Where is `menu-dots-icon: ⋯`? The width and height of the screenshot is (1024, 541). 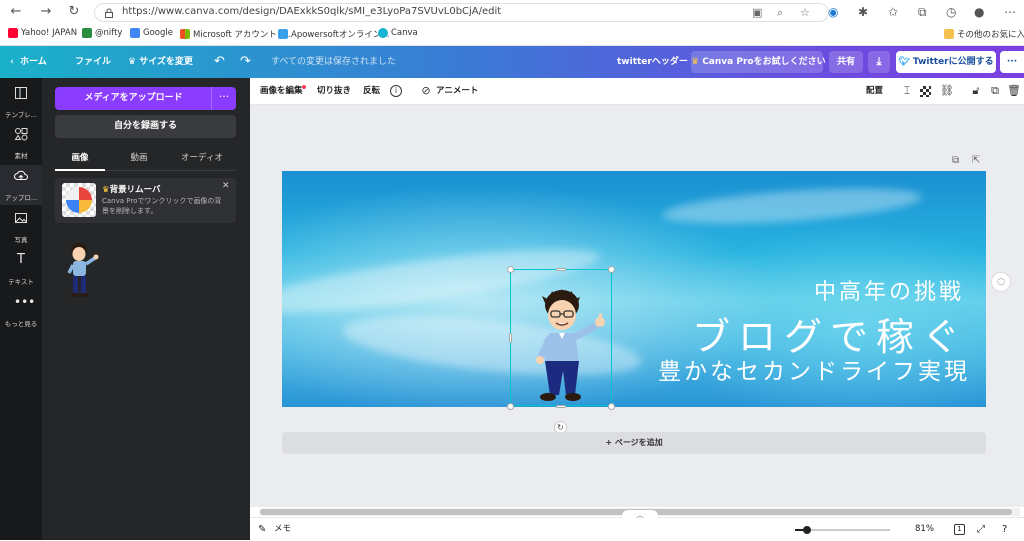
menu-dots-icon: ⋯ is located at coordinates (1010, 12).